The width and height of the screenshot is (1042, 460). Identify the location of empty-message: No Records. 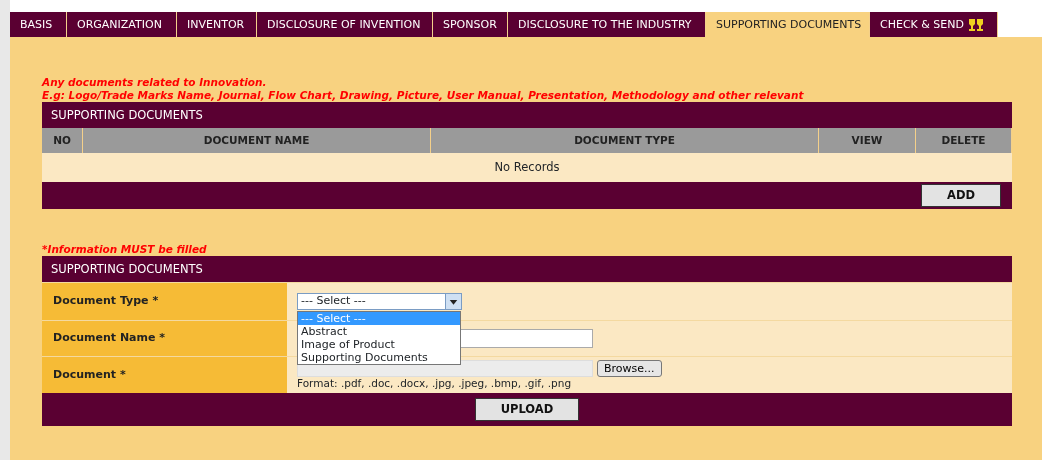
(527, 167).